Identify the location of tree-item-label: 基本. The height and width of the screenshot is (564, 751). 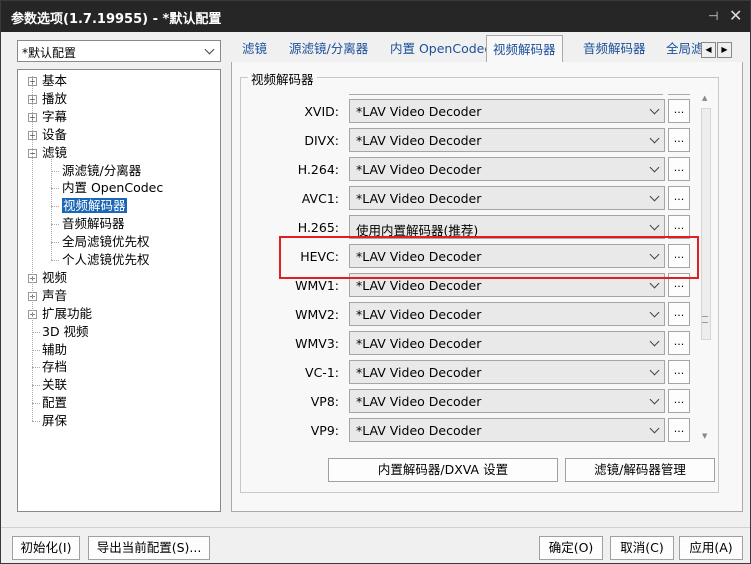
(55, 80).